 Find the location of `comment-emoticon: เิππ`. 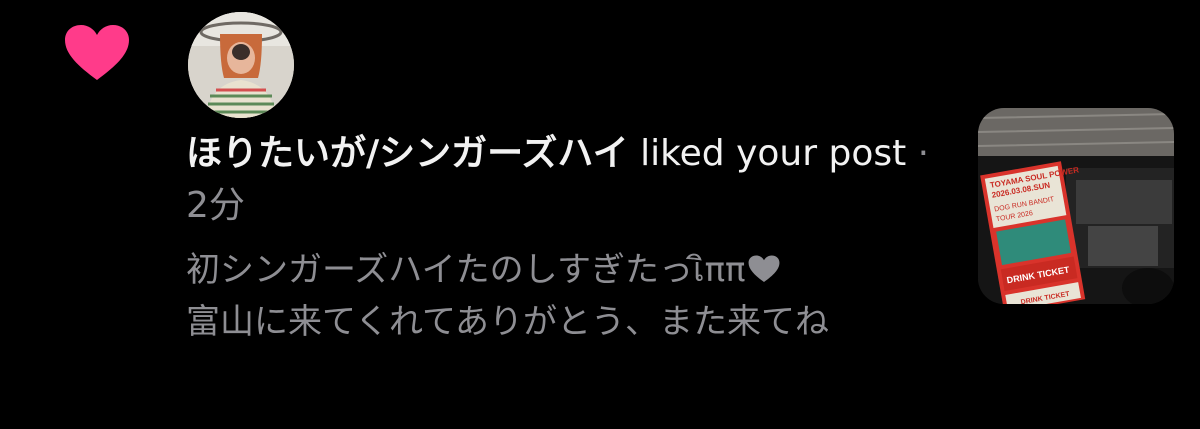

comment-emoticon: เิππ is located at coordinates (719, 270).